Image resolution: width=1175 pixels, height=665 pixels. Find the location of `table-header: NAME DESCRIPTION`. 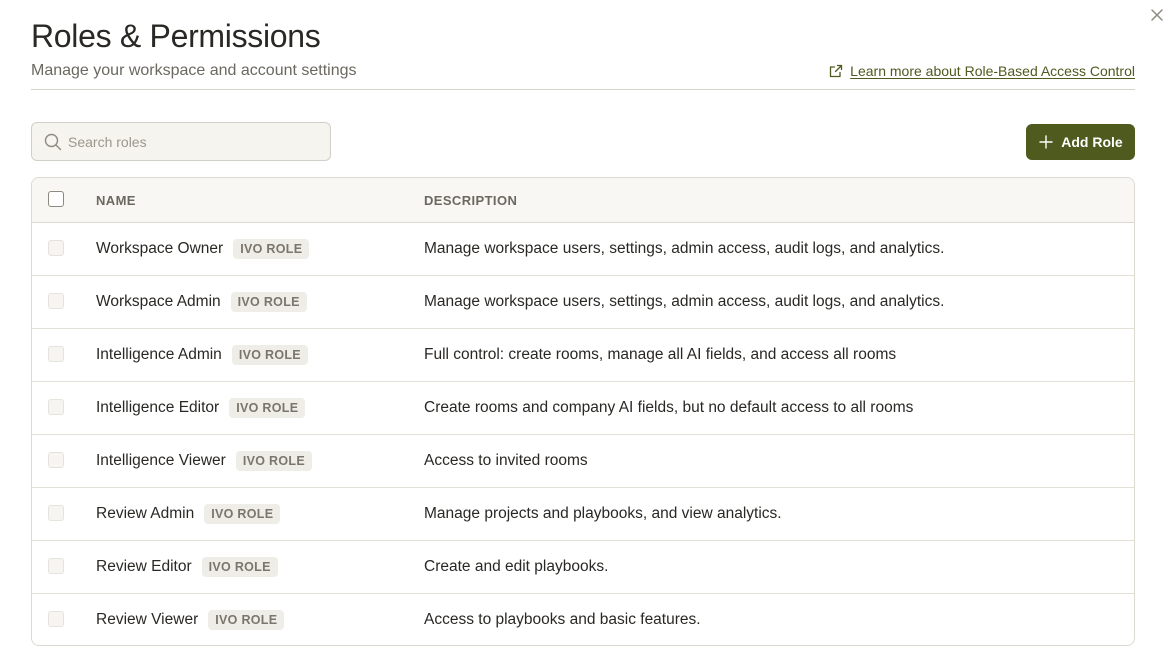

table-header: NAME DESCRIPTION is located at coordinates (583, 200).